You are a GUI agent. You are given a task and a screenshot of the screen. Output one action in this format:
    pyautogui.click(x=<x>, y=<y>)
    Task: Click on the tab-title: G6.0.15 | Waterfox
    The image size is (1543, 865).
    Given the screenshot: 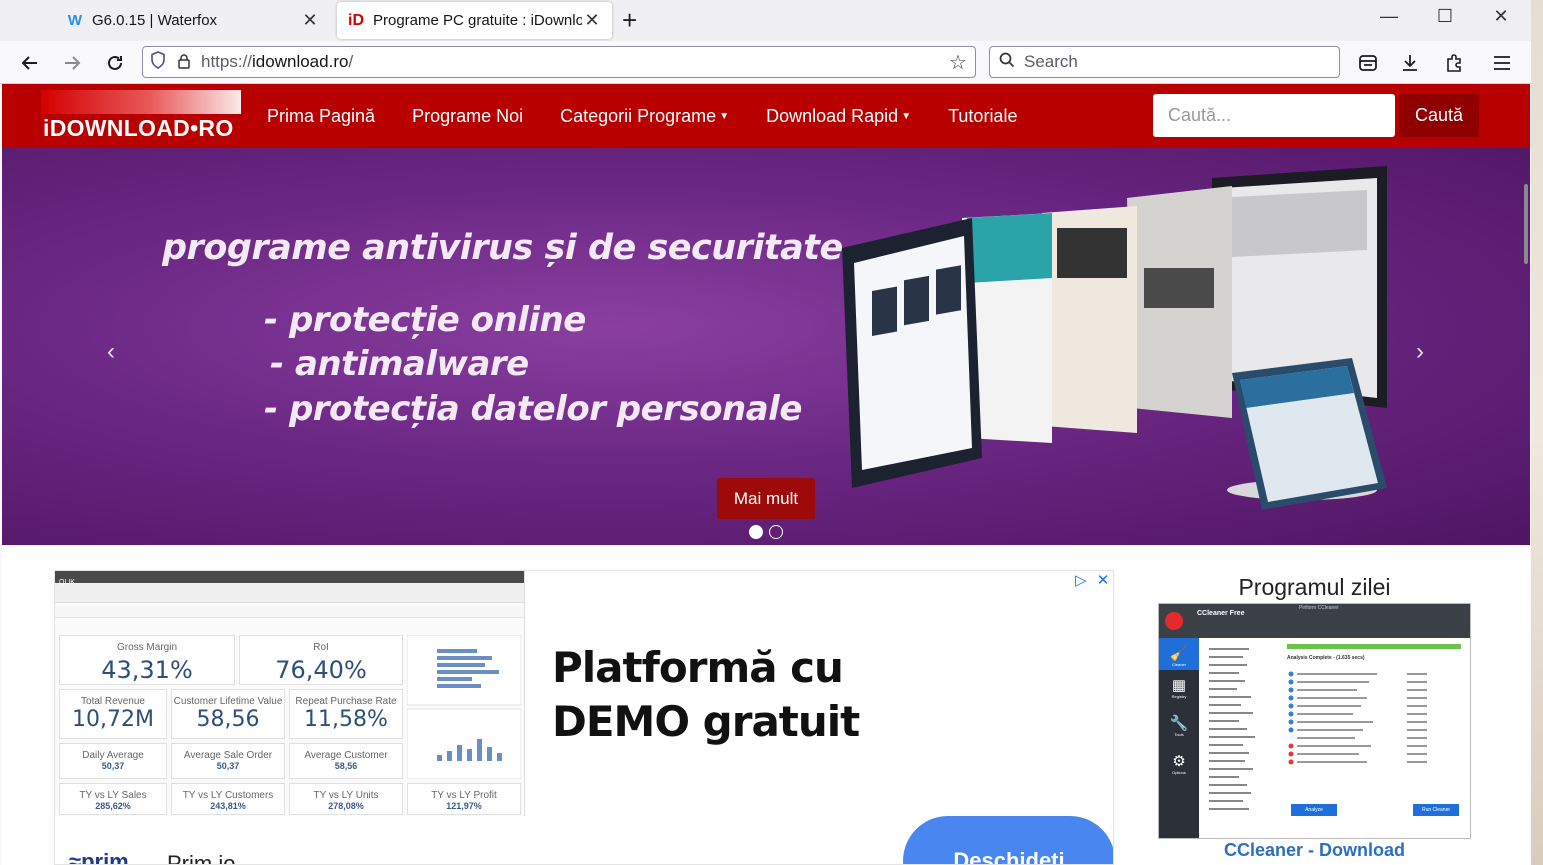 What is the action you would take?
    pyautogui.click(x=155, y=20)
    